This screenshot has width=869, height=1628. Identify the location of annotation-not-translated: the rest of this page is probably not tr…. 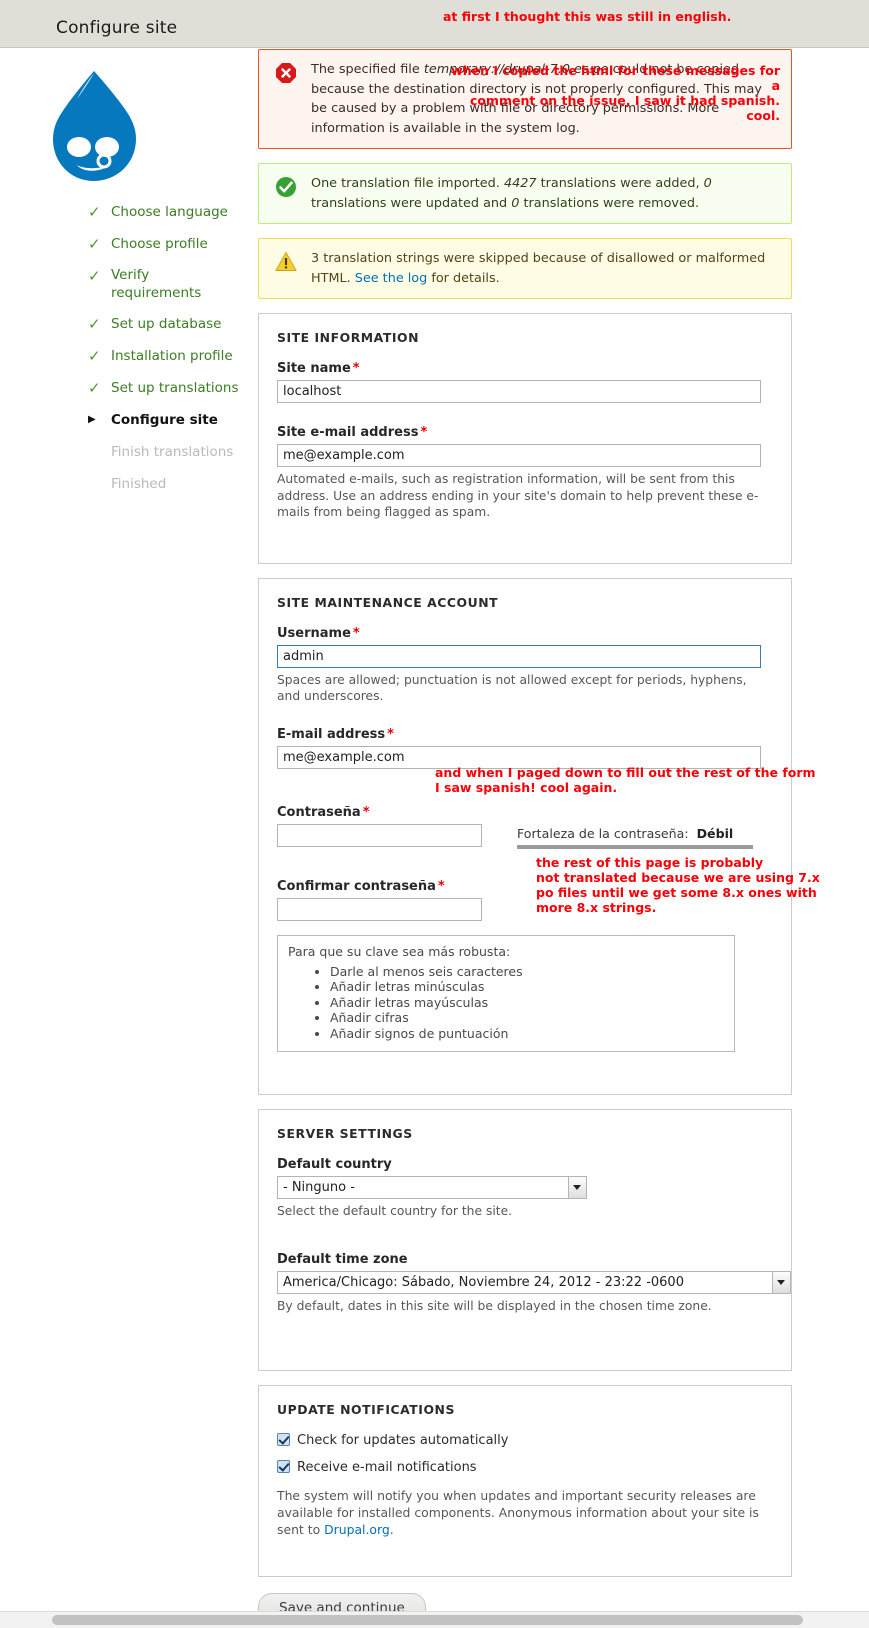
(678, 885).